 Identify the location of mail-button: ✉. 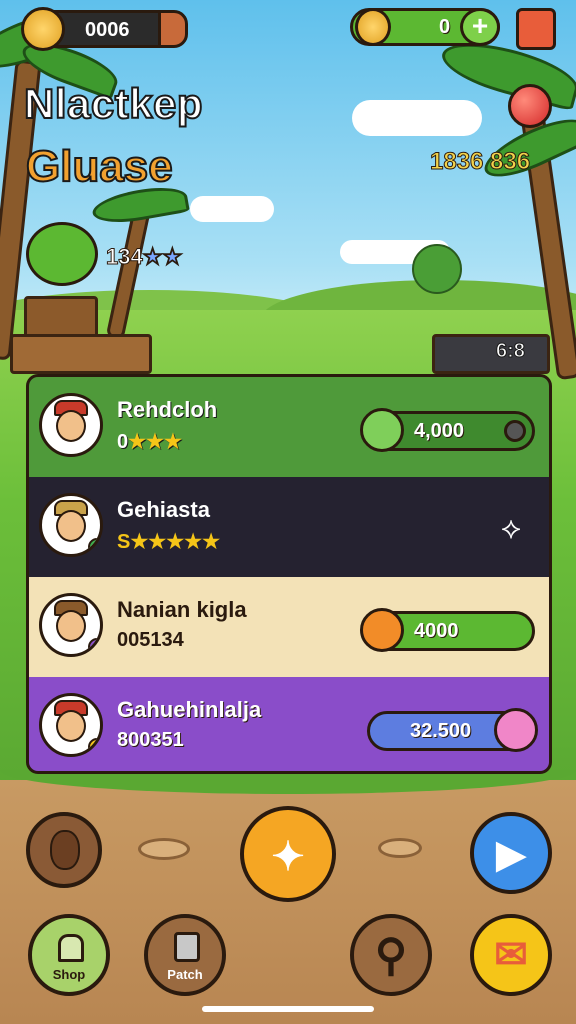
(511, 955).